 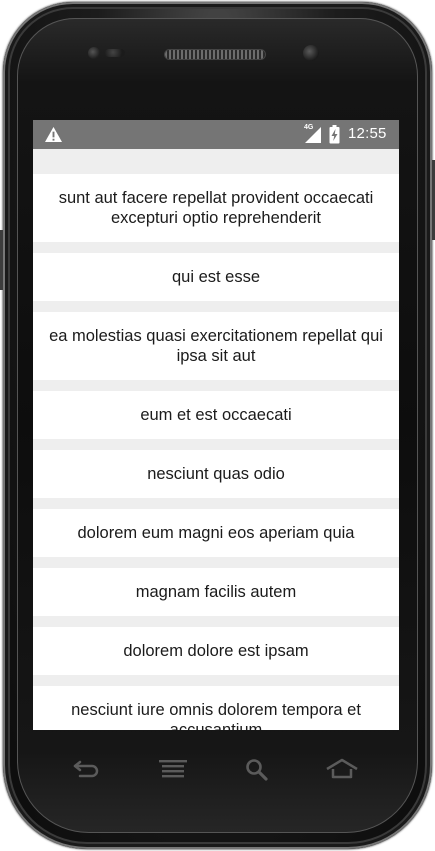 I want to click on sensor-icon, so click(x=94, y=53).